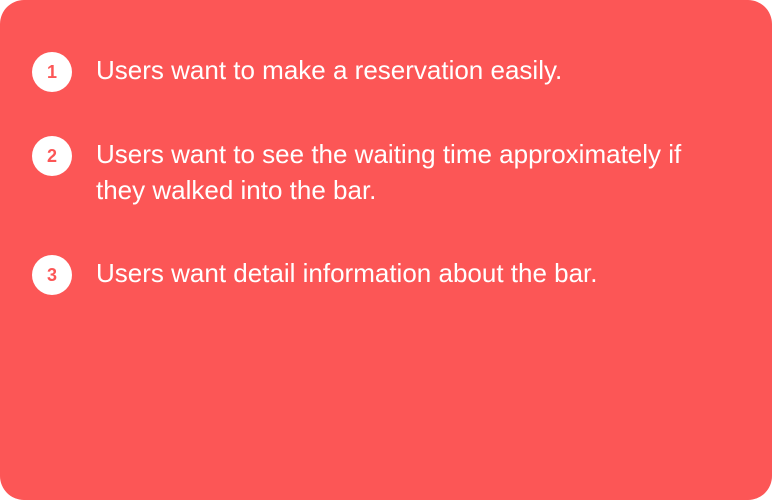 This screenshot has height=500, width=772. I want to click on number-badge: 3, so click(52, 275).